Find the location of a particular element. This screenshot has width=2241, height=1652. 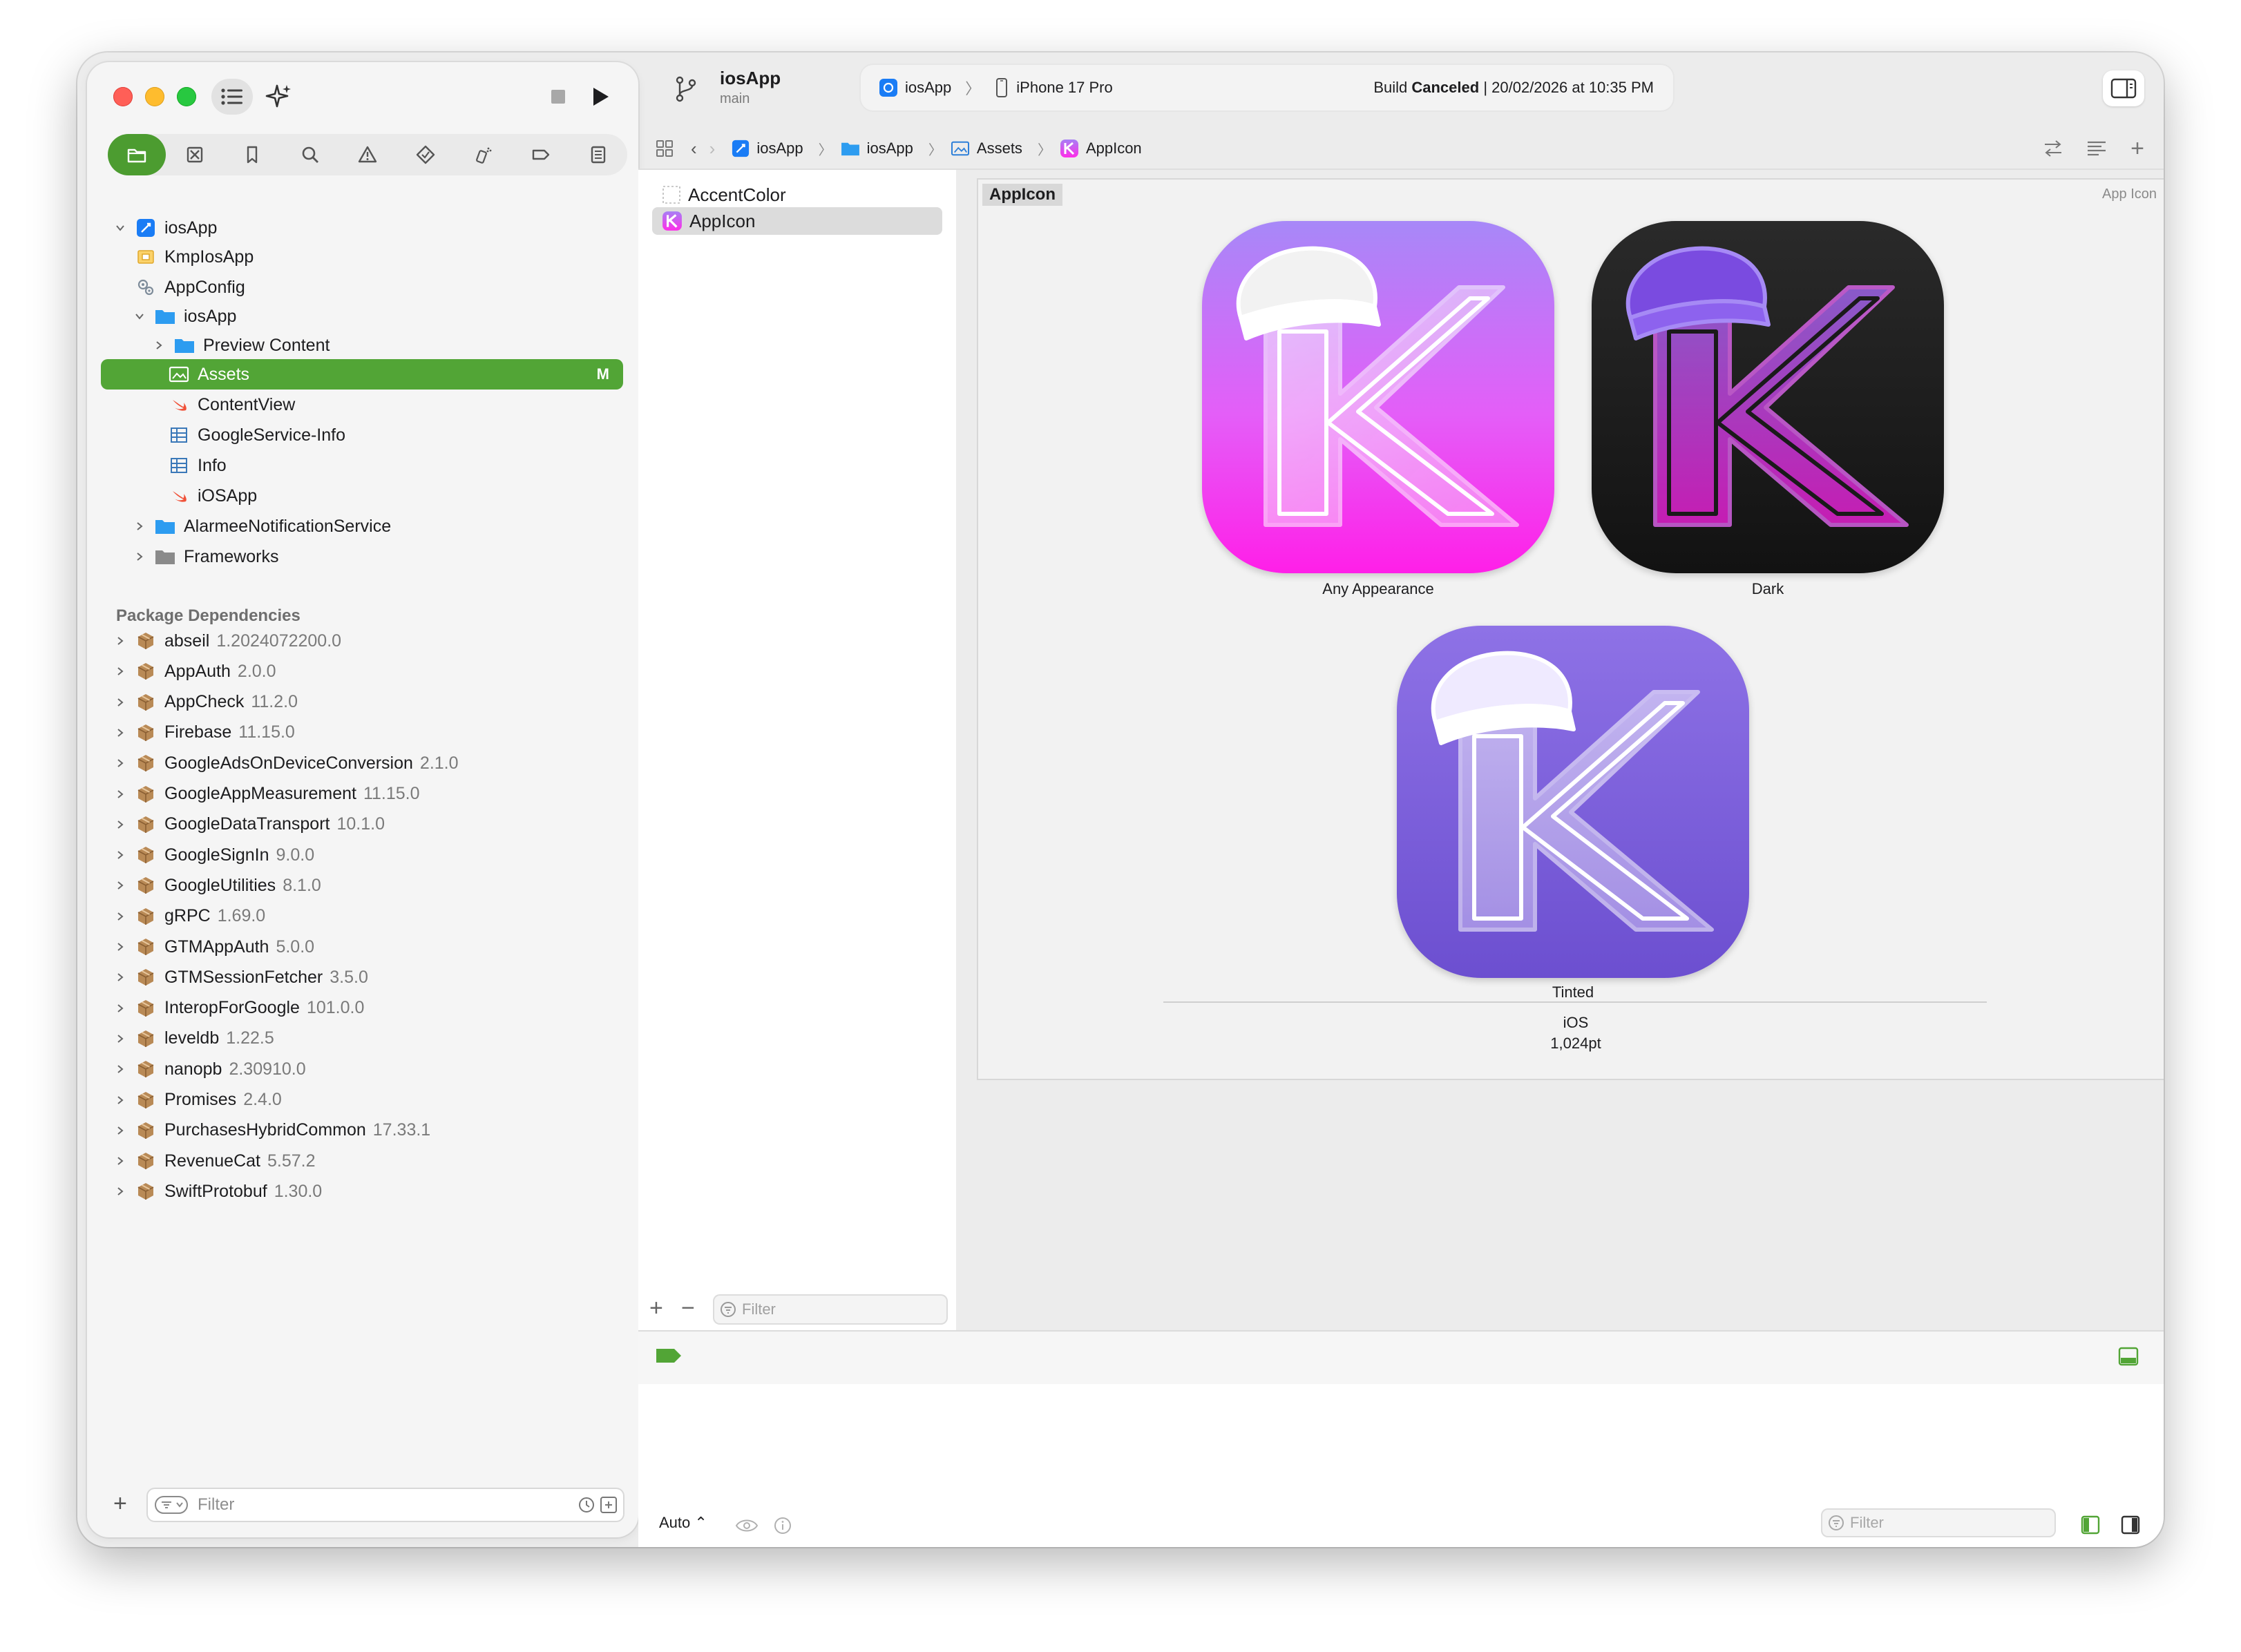

zoom-window-button is located at coordinates (187, 96).